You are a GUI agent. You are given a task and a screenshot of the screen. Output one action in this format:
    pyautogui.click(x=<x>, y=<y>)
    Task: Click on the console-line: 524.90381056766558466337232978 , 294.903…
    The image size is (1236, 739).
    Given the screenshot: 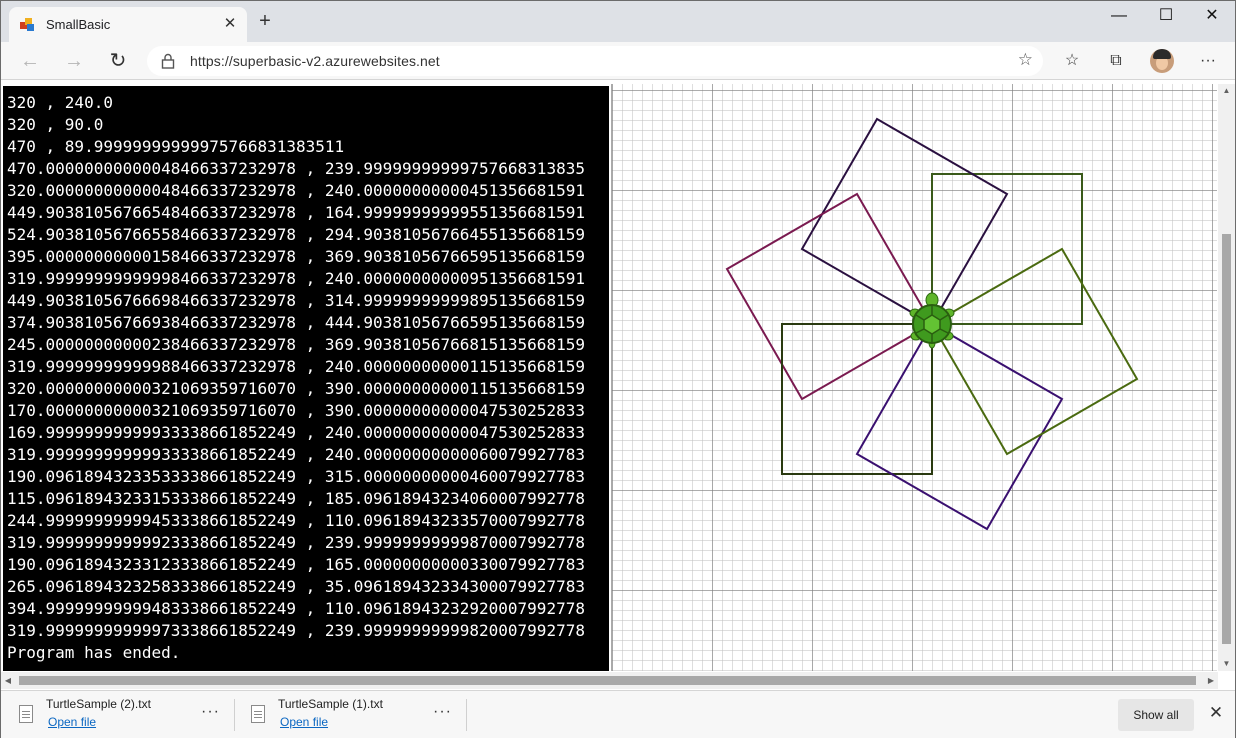 What is the action you would take?
    pyautogui.click(x=296, y=234)
    